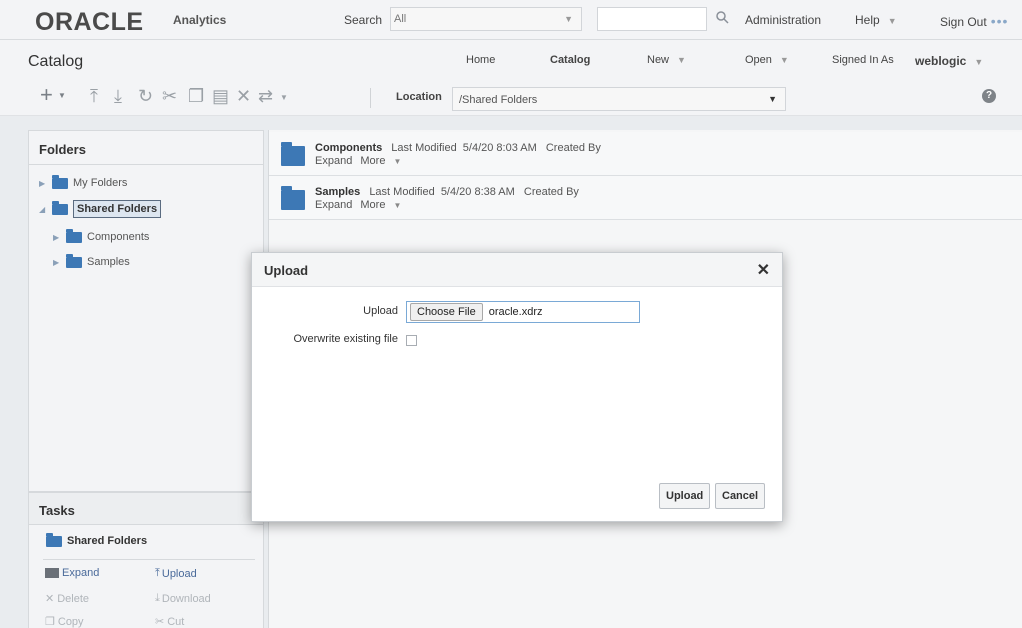 This screenshot has height=628, width=1022. What do you see at coordinates (89, 22) in the screenshot?
I see `oracle-logo: ORACLE` at bounding box center [89, 22].